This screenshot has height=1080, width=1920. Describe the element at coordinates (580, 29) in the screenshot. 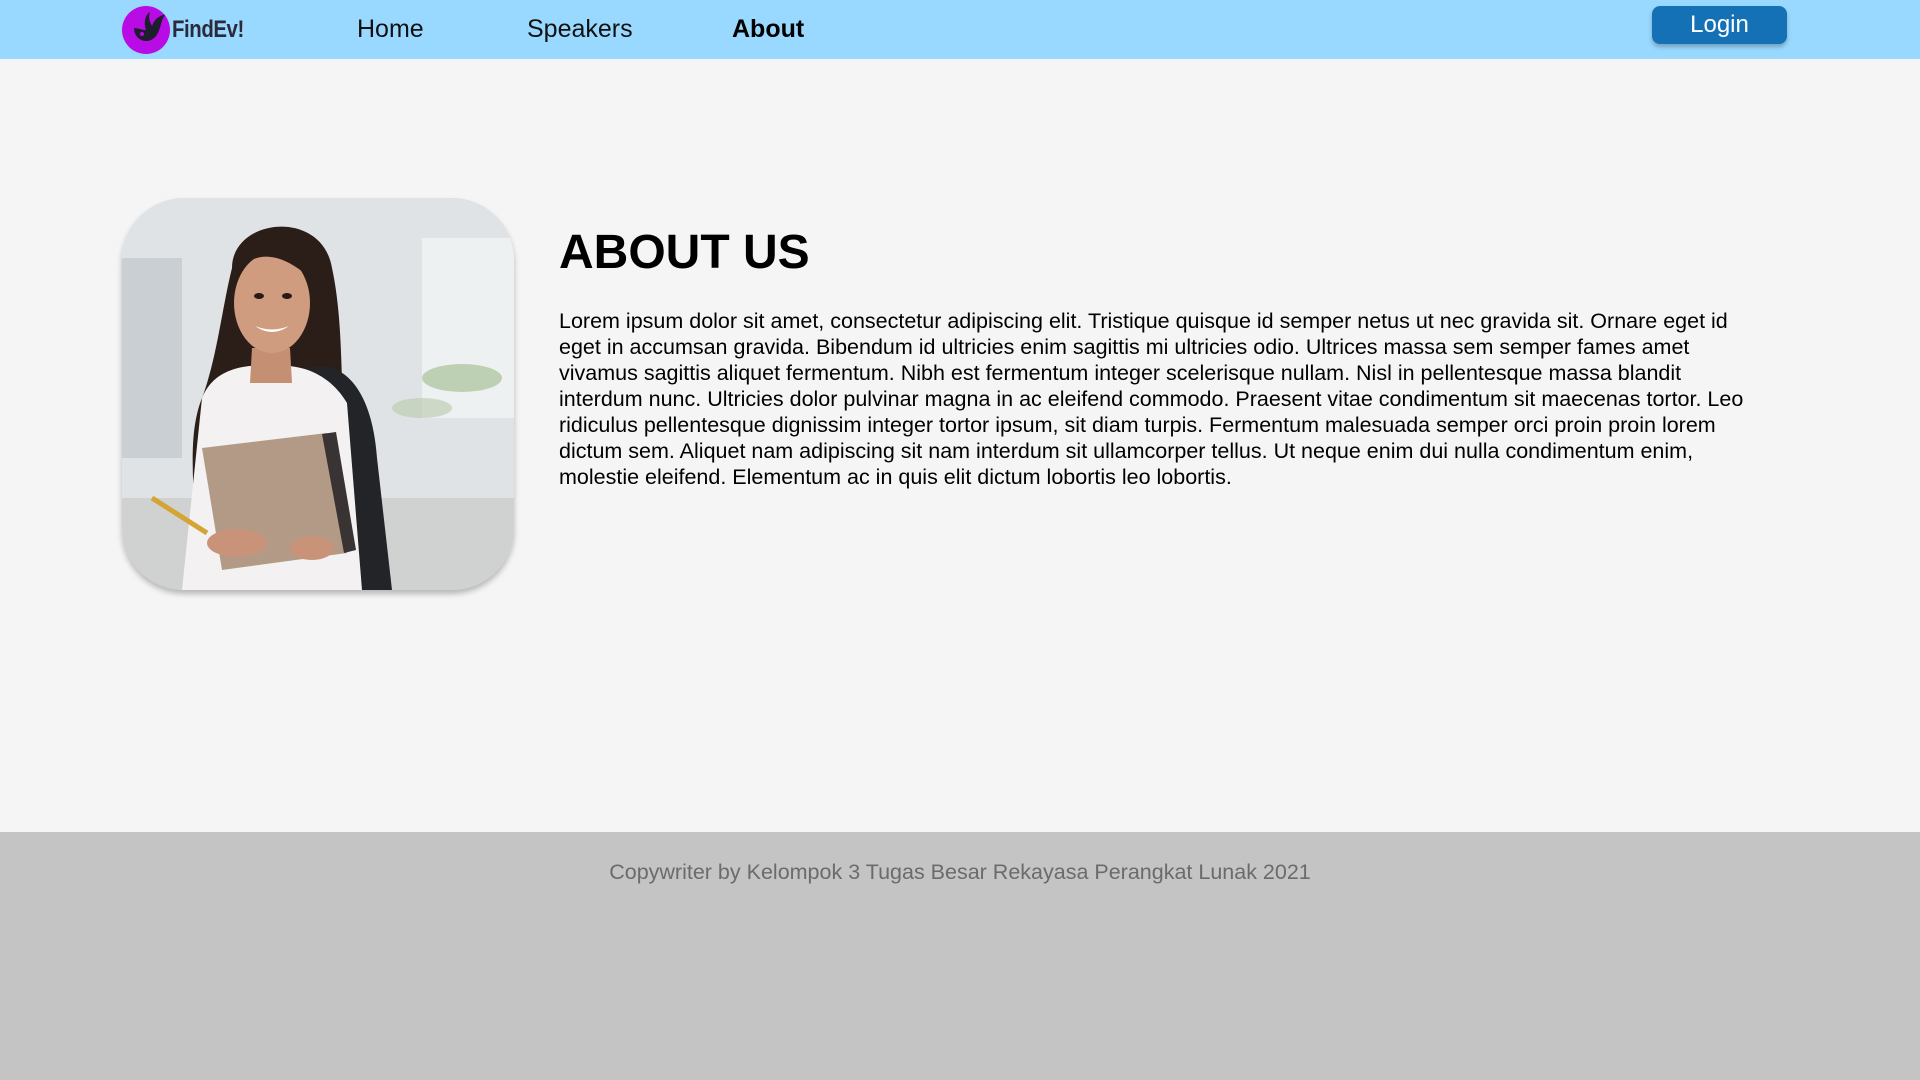

I see `nav-link-speakers: Speakers` at that location.